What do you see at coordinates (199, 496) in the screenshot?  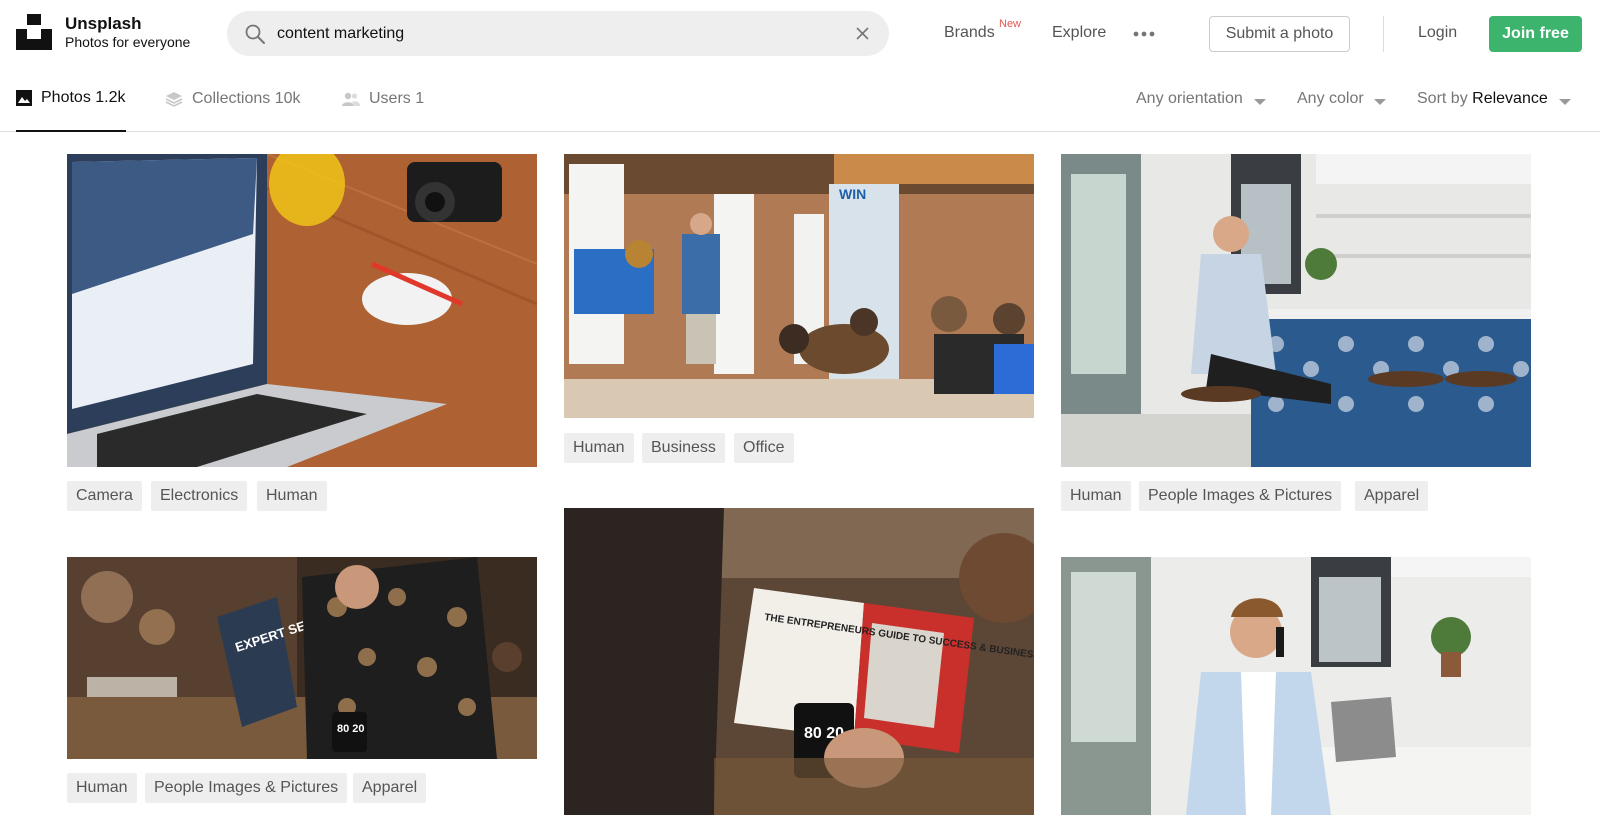 I see `tag-chip: Electronics` at bounding box center [199, 496].